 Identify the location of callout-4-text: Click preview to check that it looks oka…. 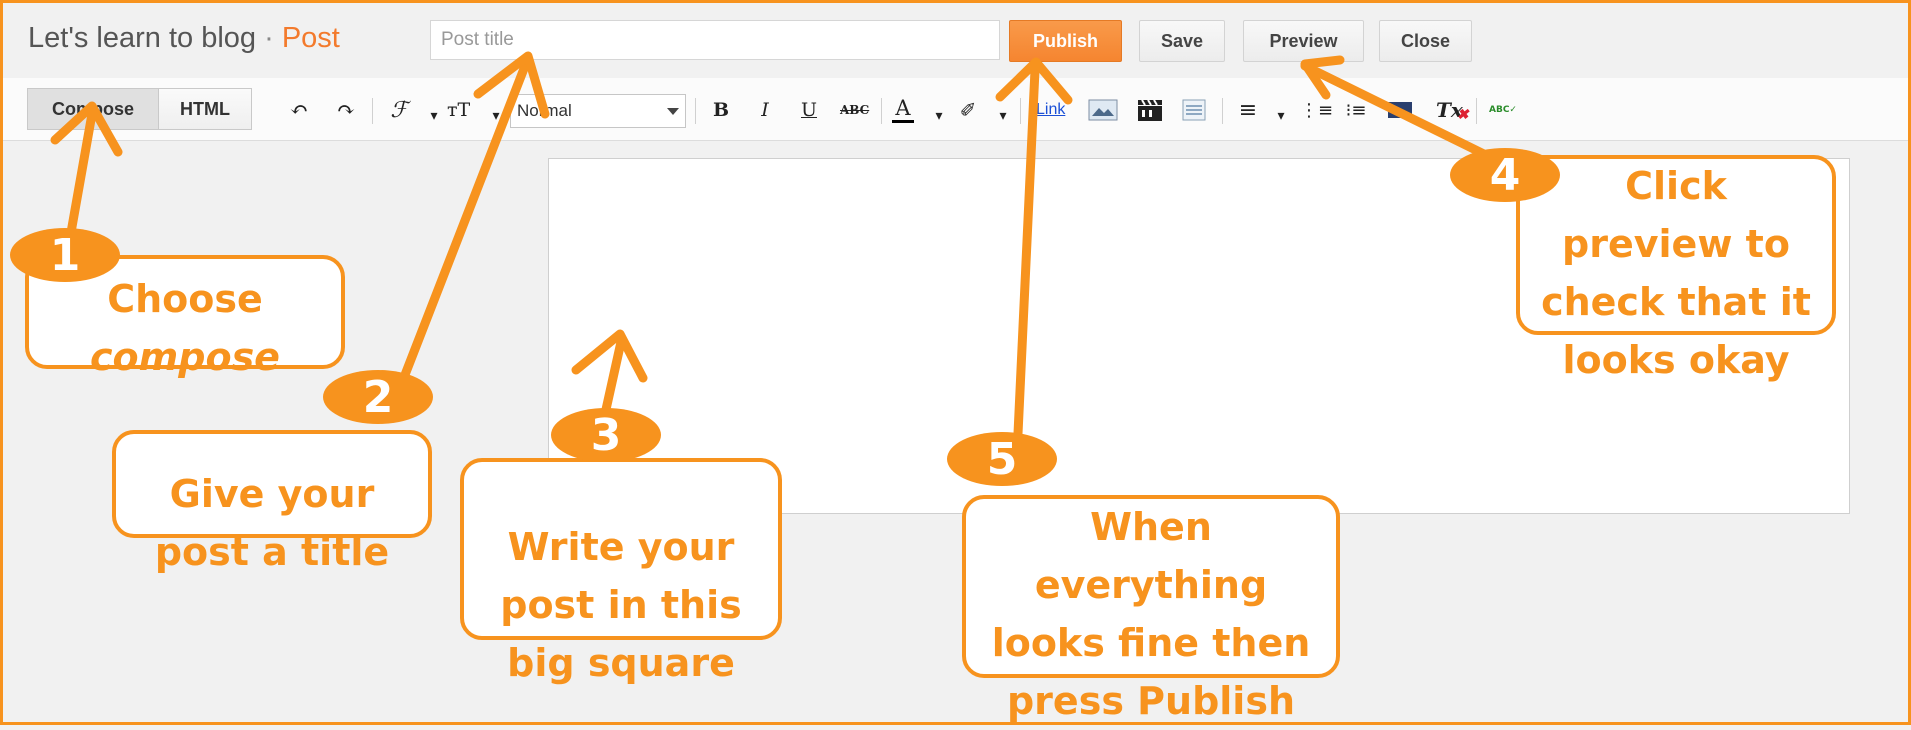
(1676, 273).